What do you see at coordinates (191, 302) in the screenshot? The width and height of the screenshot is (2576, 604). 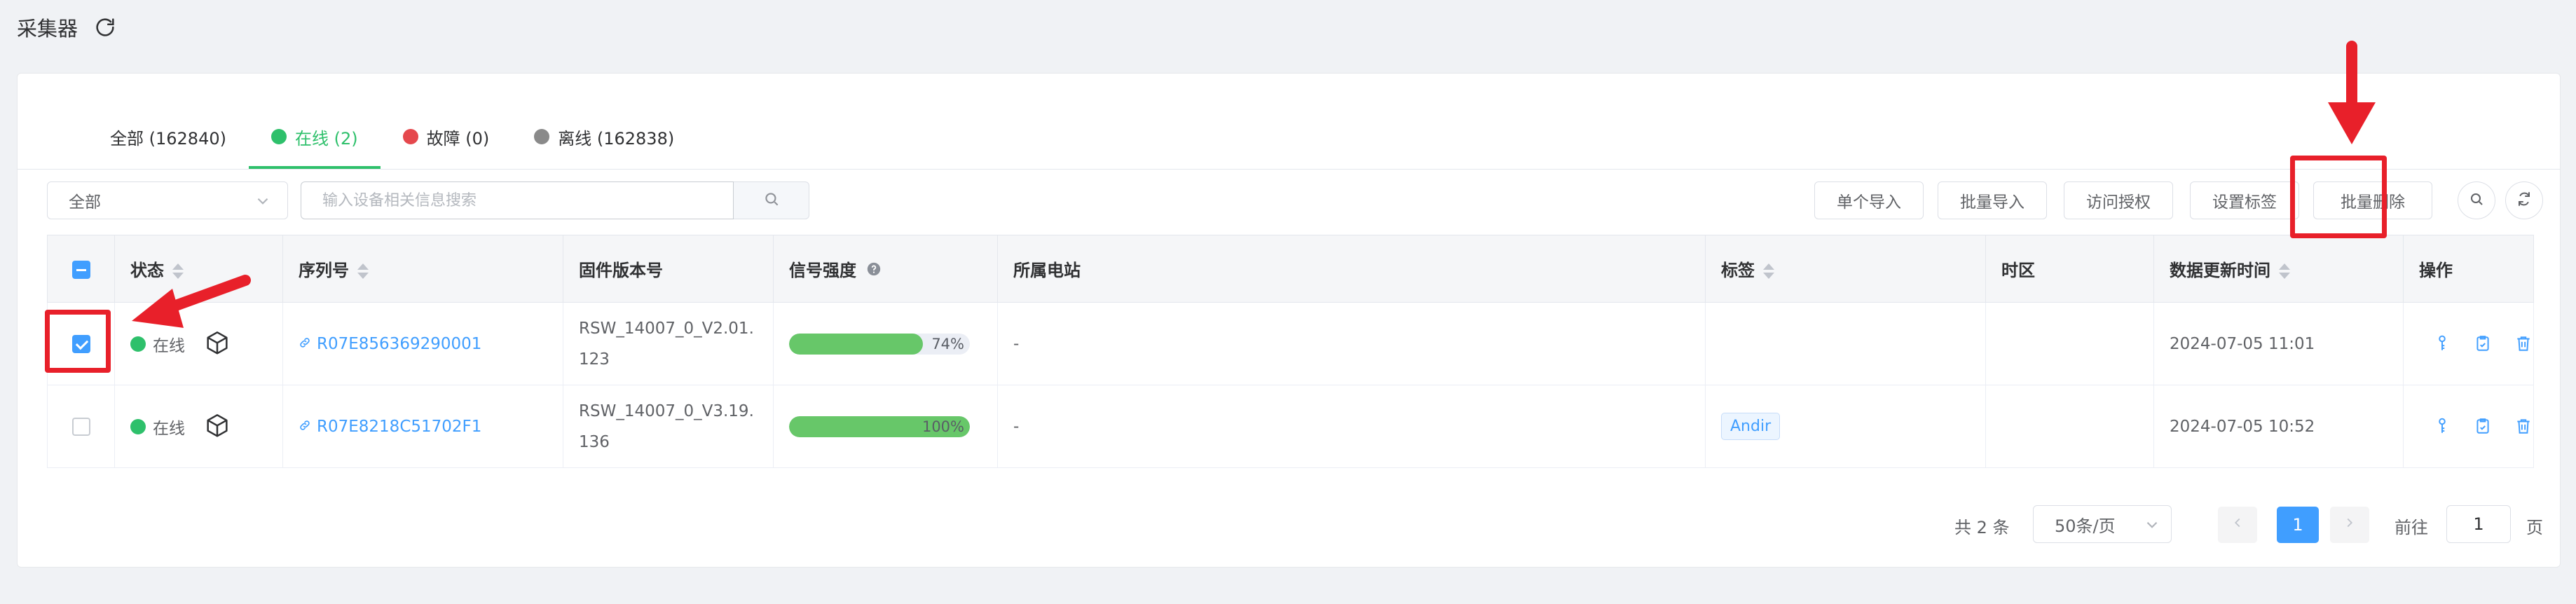 I see `left-arrow-icon` at bounding box center [191, 302].